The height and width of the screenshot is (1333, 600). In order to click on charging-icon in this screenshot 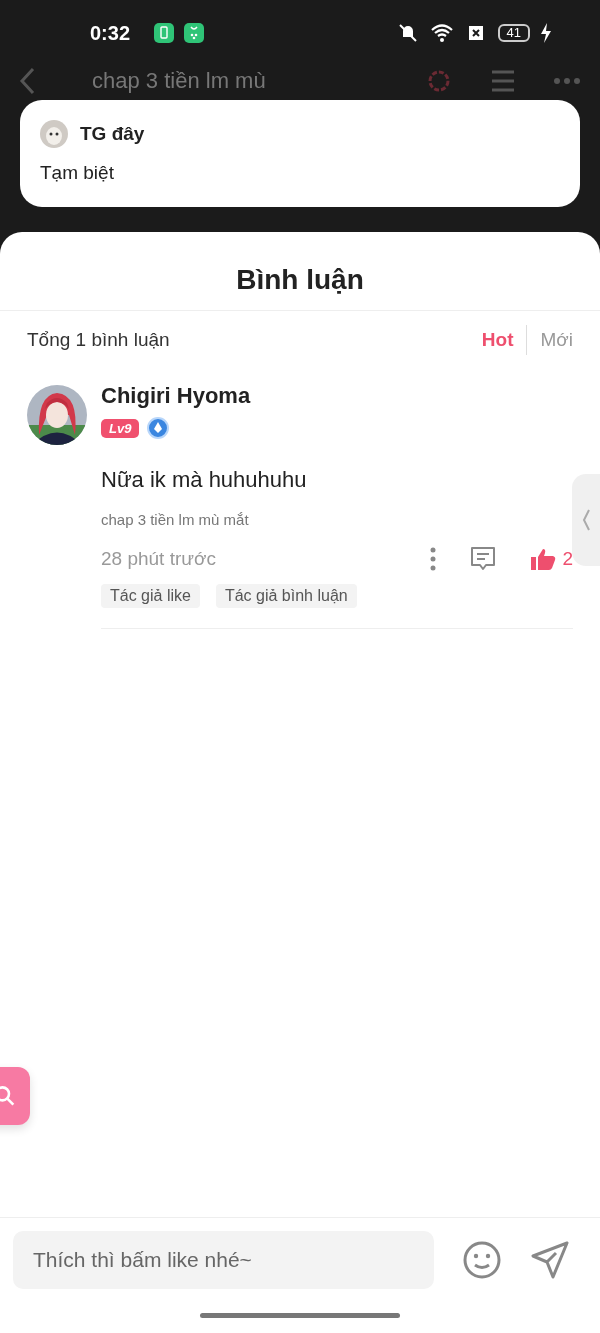, I will do `click(546, 33)`.